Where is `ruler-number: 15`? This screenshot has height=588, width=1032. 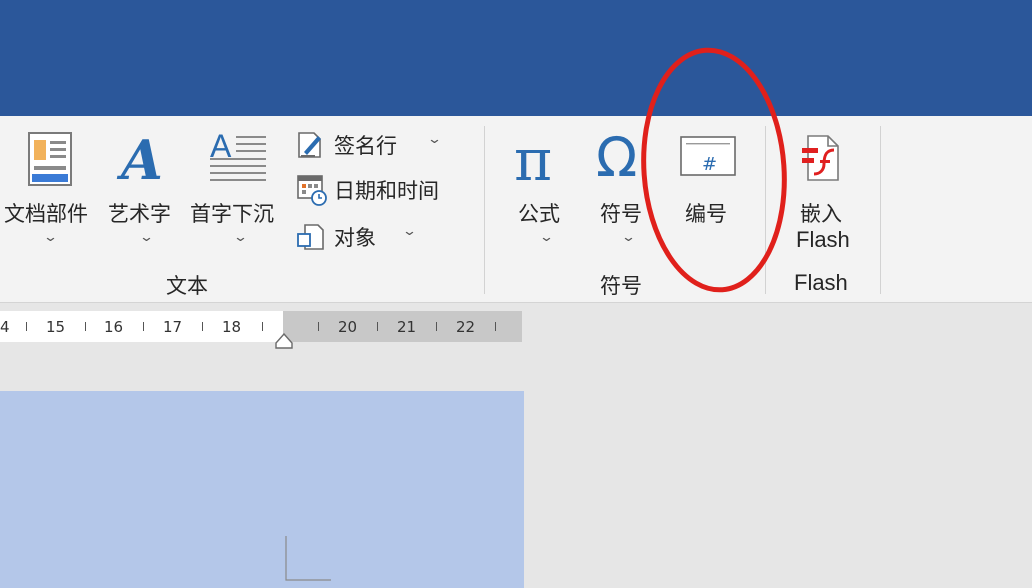 ruler-number: 15 is located at coordinates (56, 327).